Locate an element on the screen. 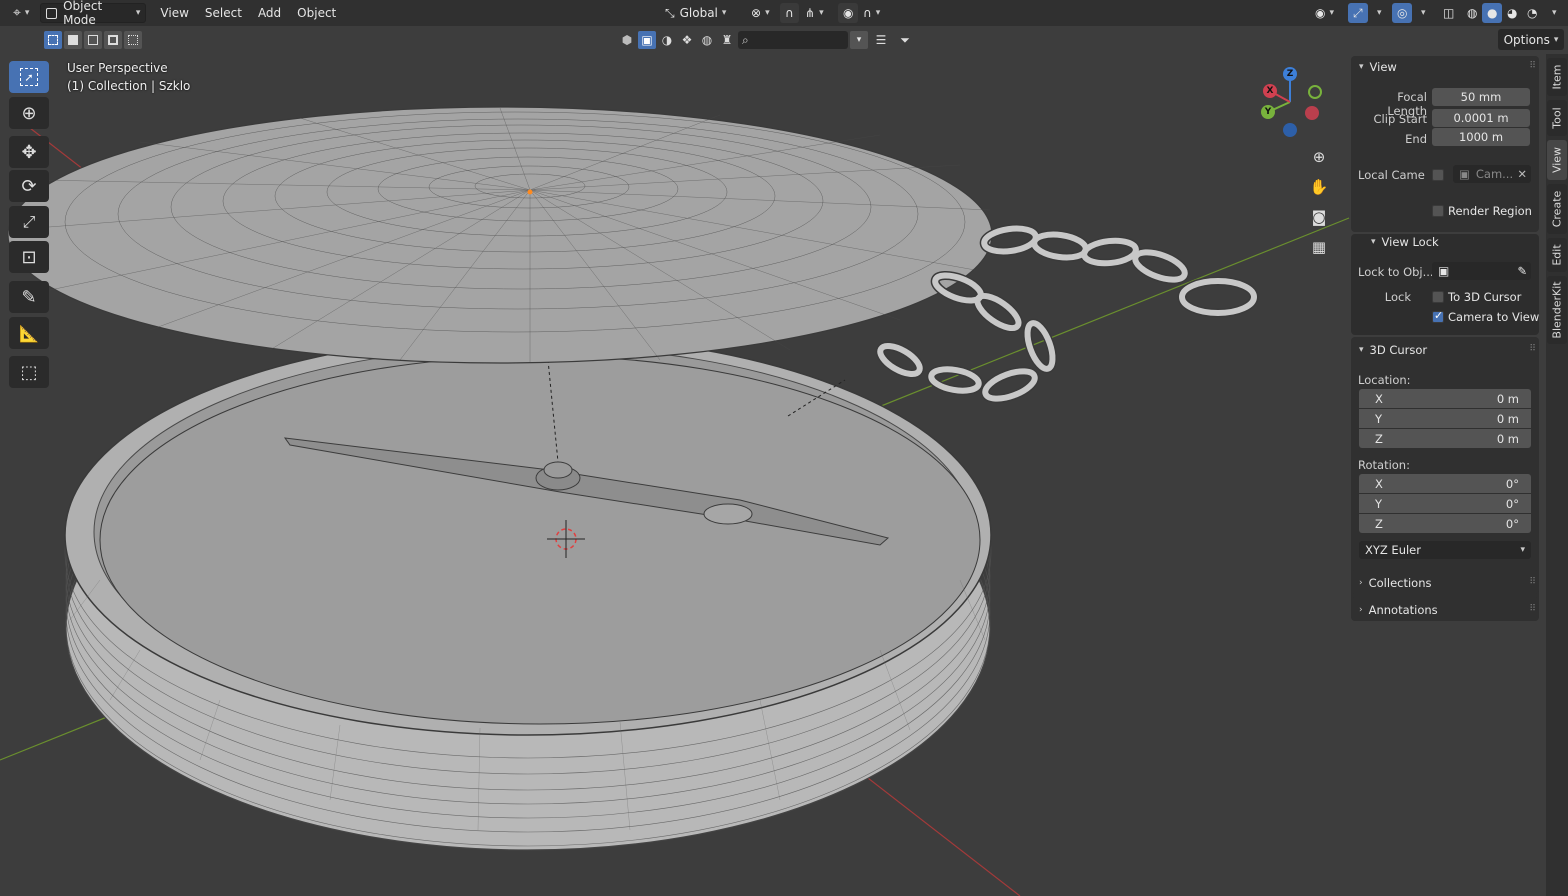 This screenshot has height=896, width=1568. select-subtract-button is located at coordinates (93, 40).